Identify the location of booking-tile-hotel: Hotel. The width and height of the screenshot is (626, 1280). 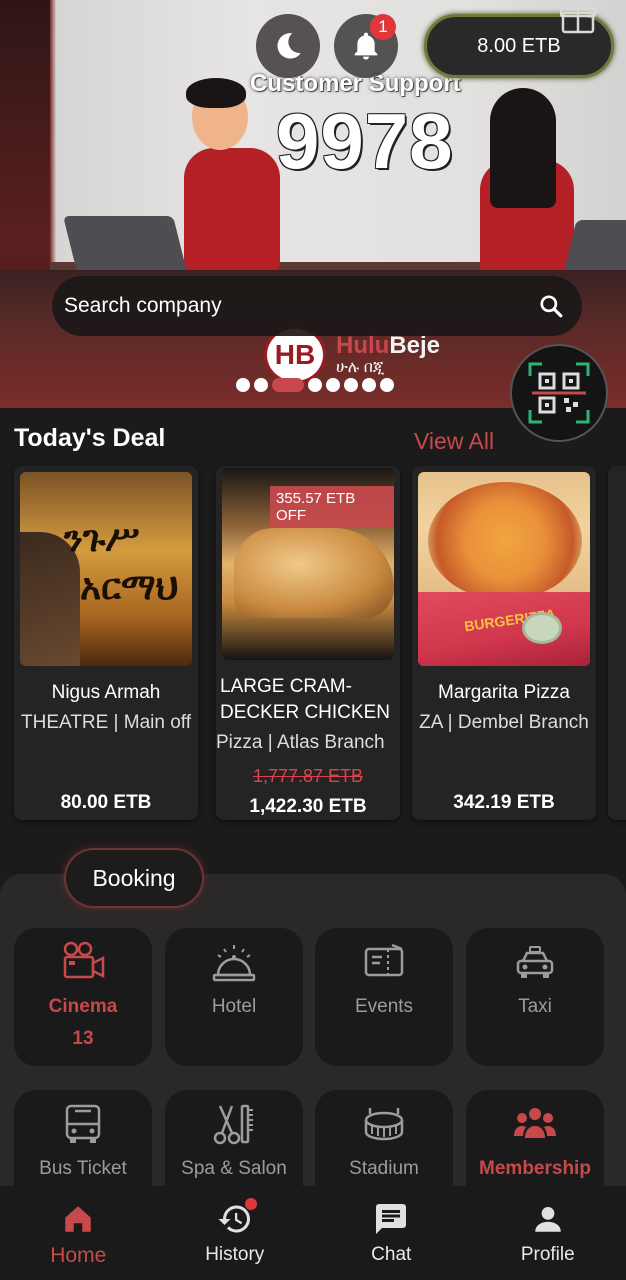
(234, 997).